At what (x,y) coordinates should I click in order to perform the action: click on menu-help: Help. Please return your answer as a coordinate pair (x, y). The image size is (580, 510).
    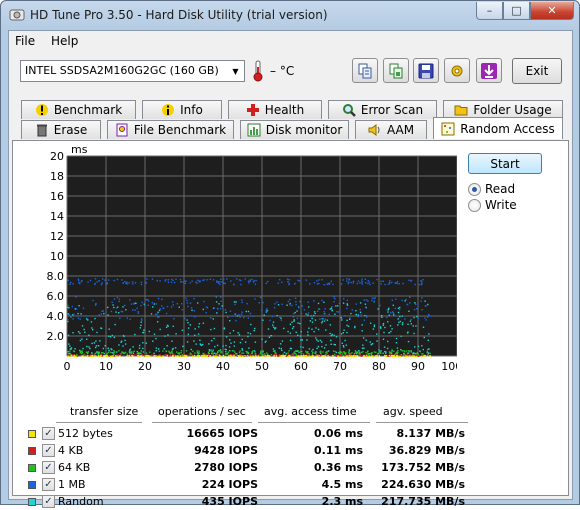
    Looking at the image, I should click on (64, 41).